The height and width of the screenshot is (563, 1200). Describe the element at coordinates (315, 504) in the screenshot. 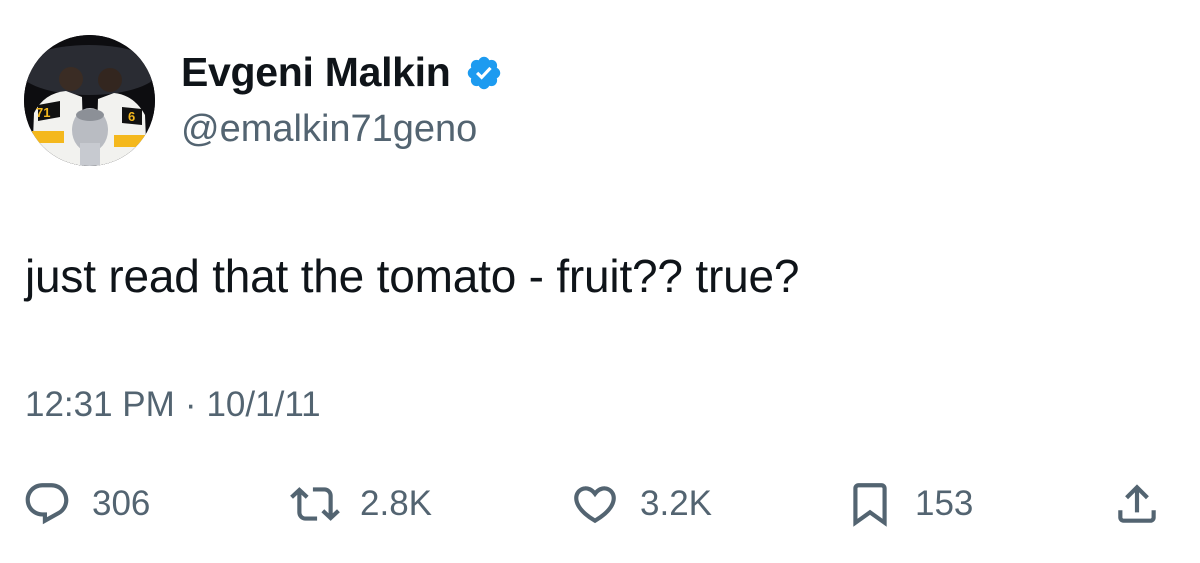

I see `retweet-icon` at that location.